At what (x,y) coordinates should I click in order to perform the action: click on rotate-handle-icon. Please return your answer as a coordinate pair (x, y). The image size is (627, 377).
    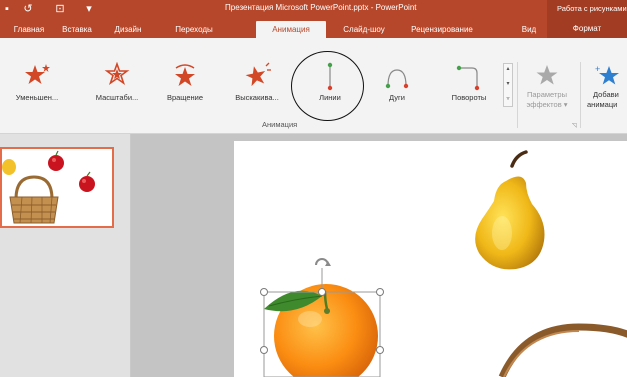
    Looking at the image, I should click on (323, 262).